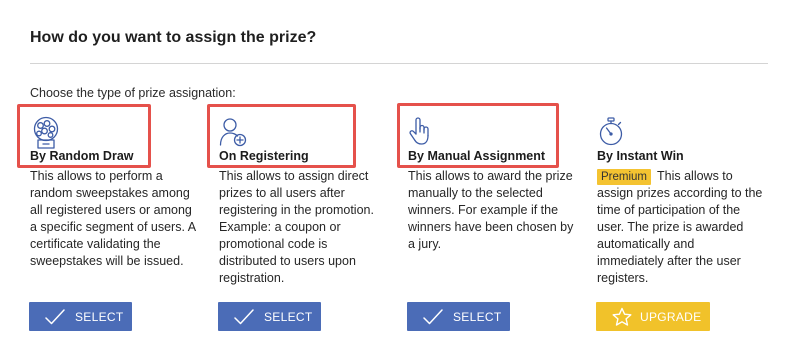 The height and width of the screenshot is (359, 796). What do you see at coordinates (46, 132) in the screenshot?
I see `gumball-machine-icon` at bounding box center [46, 132].